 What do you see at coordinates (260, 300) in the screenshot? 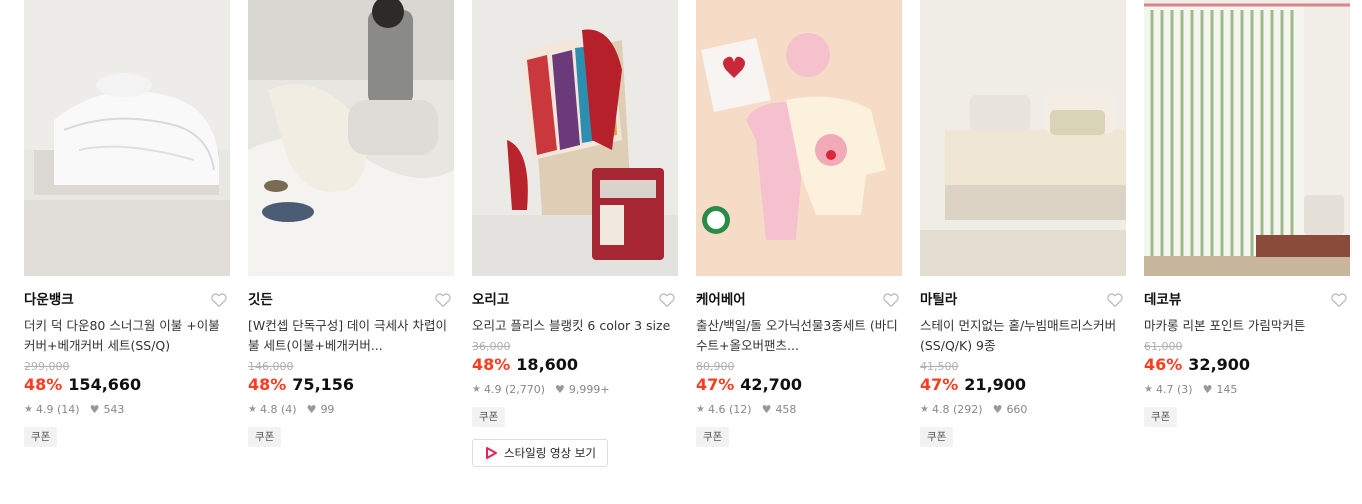
I see `brand-name: 깃든` at bounding box center [260, 300].